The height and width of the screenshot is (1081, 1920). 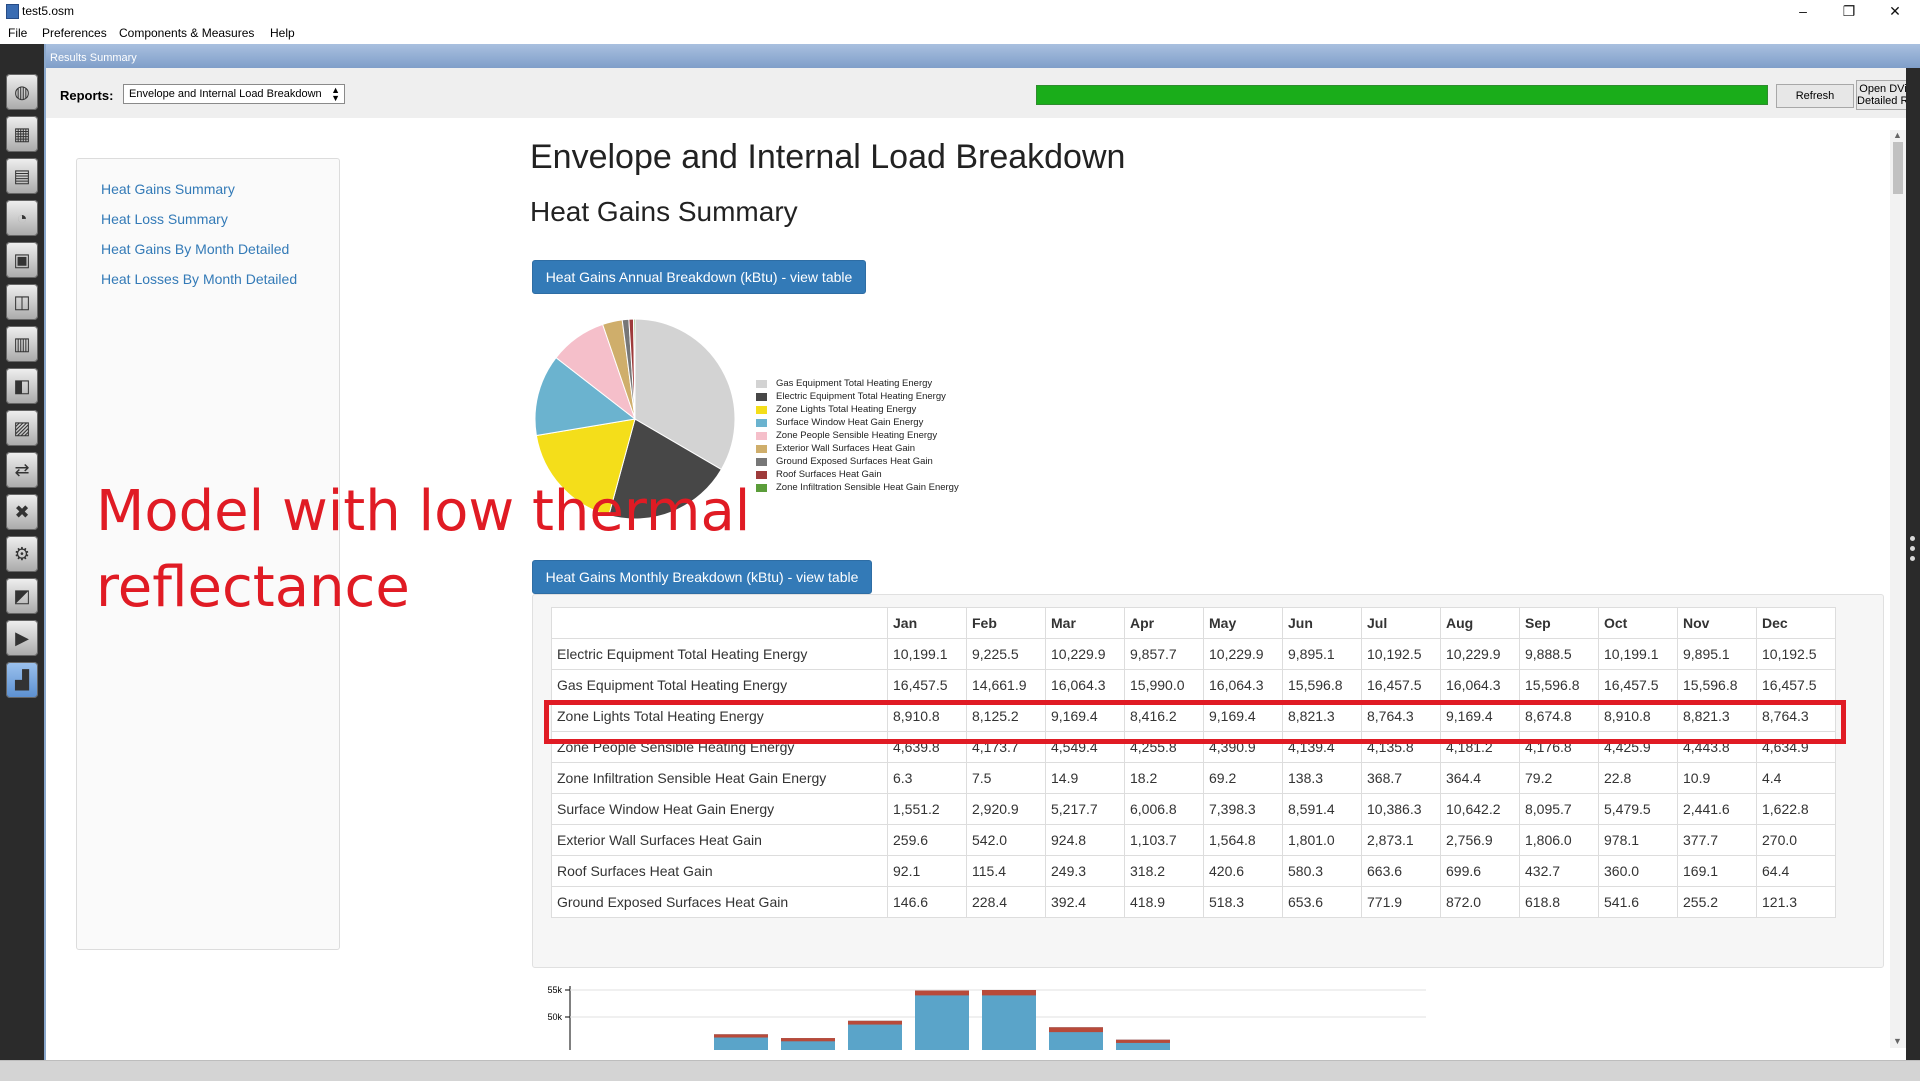 I want to click on legend-label: Surface Window Heat Gain Energy, so click(x=850, y=422).